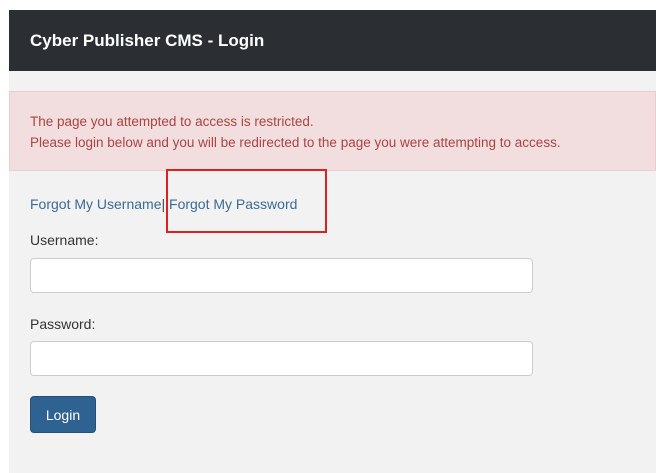 This screenshot has width=656, height=473. What do you see at coordinates (64, 240) in the screenshot?
I see `username-label: Username:` at bounding box center [64, 240].